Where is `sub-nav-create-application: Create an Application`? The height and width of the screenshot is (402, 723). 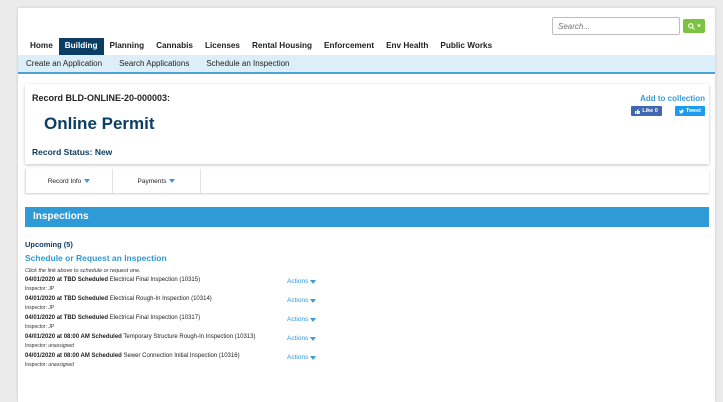
sub-nav-create-application: Create an Application is located at coordinates (64, 63).